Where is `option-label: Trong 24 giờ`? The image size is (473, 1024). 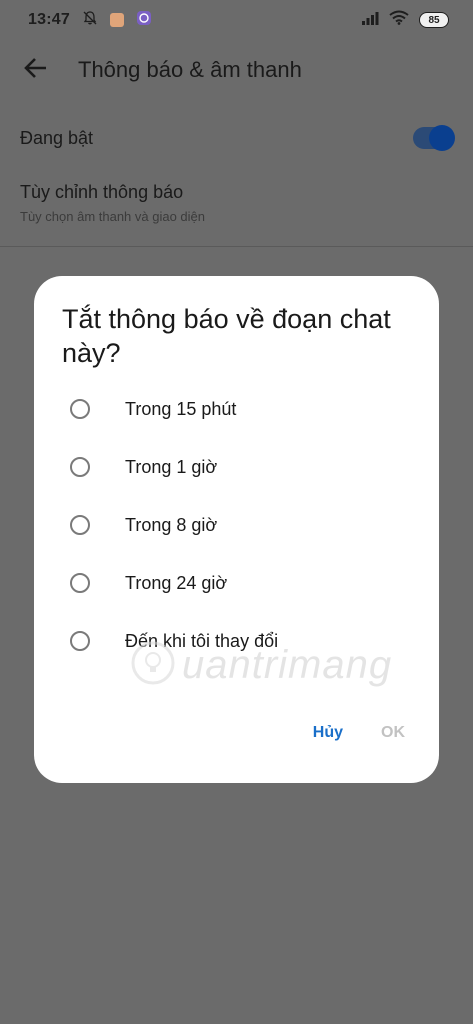 option-label: Trong 24 giờ is located at coordinates (176, 582).